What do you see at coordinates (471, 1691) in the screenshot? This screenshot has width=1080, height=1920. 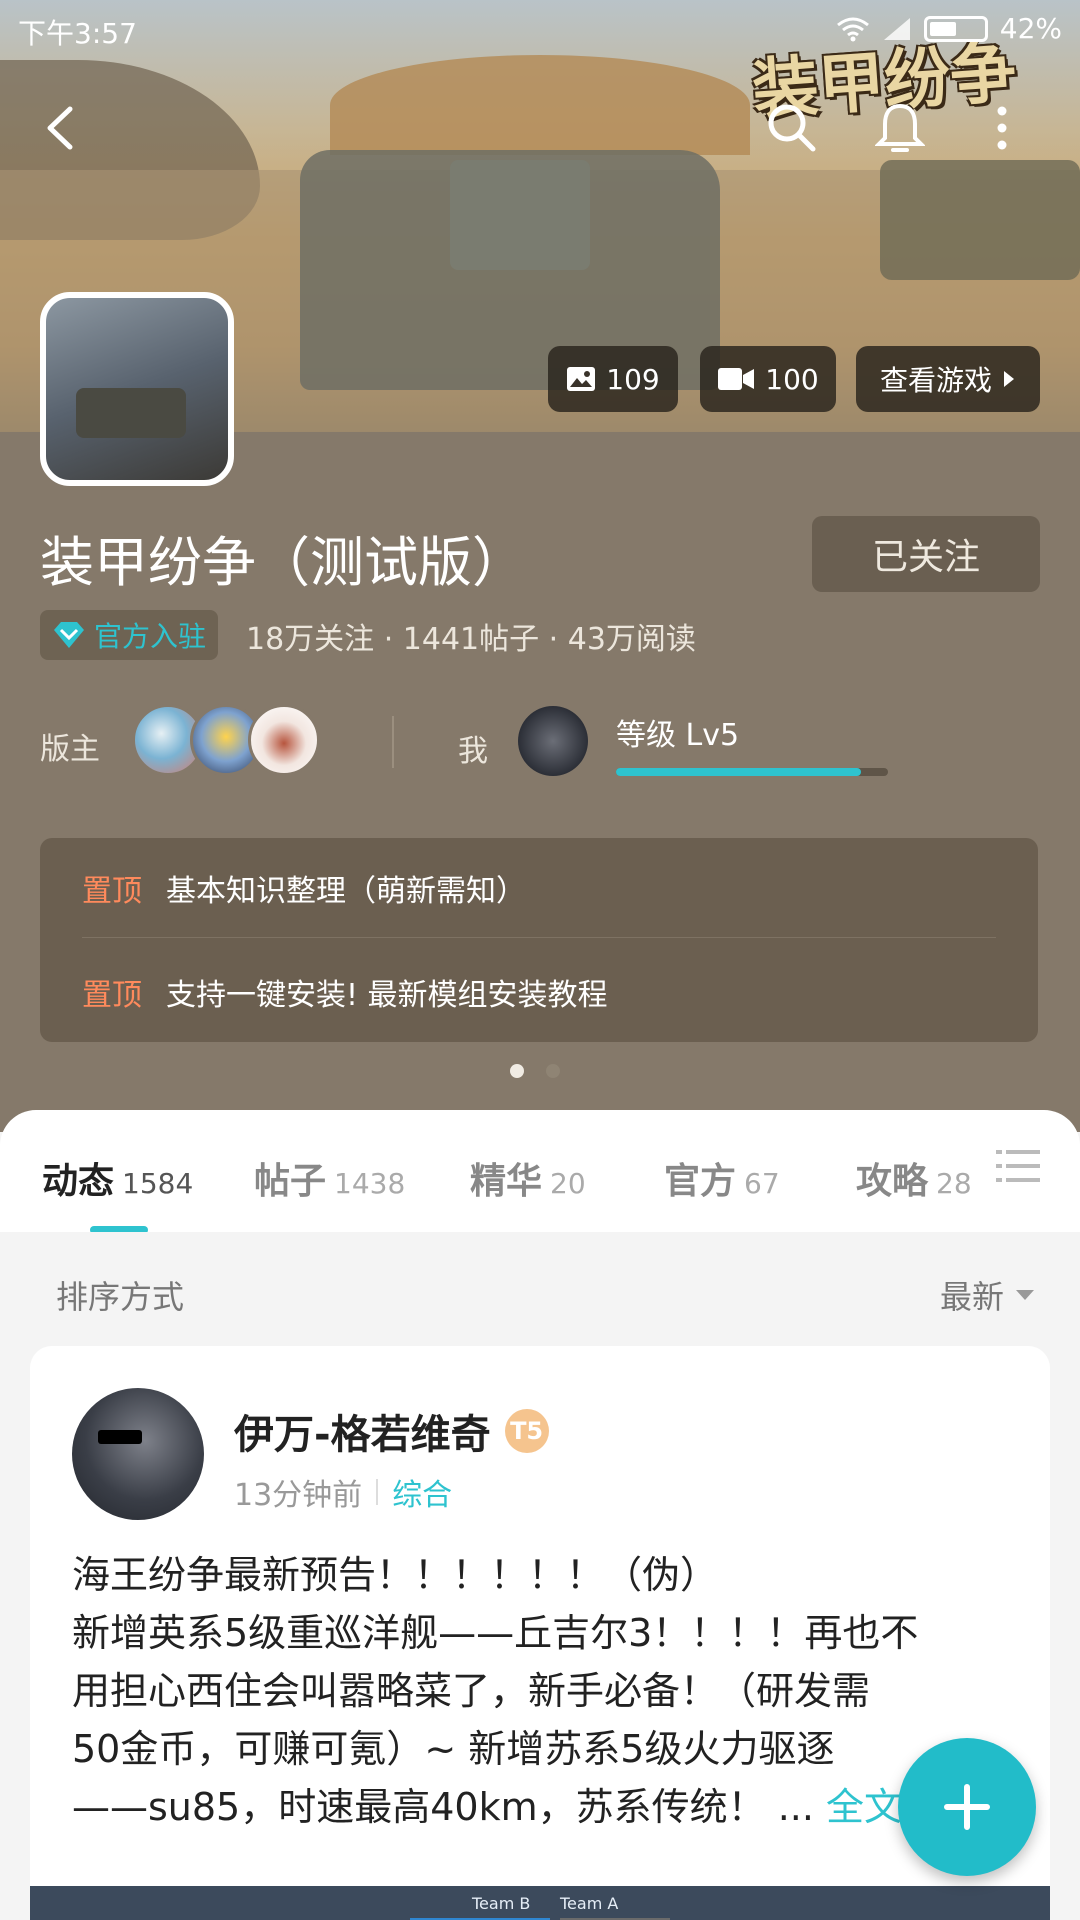 I see `post-line: 用担心西住会叫嚣略菜了，新手必备！（研发需` at bounding box center [471, 1691].